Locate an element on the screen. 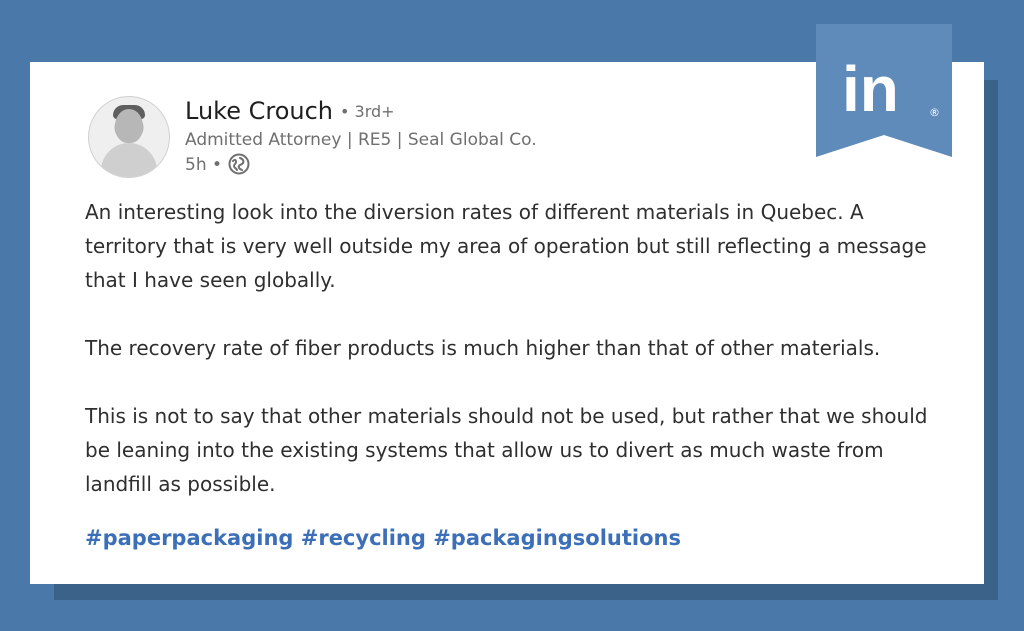 The image size is (1024, 631). avatar-head is located at coordinates (129, 126).